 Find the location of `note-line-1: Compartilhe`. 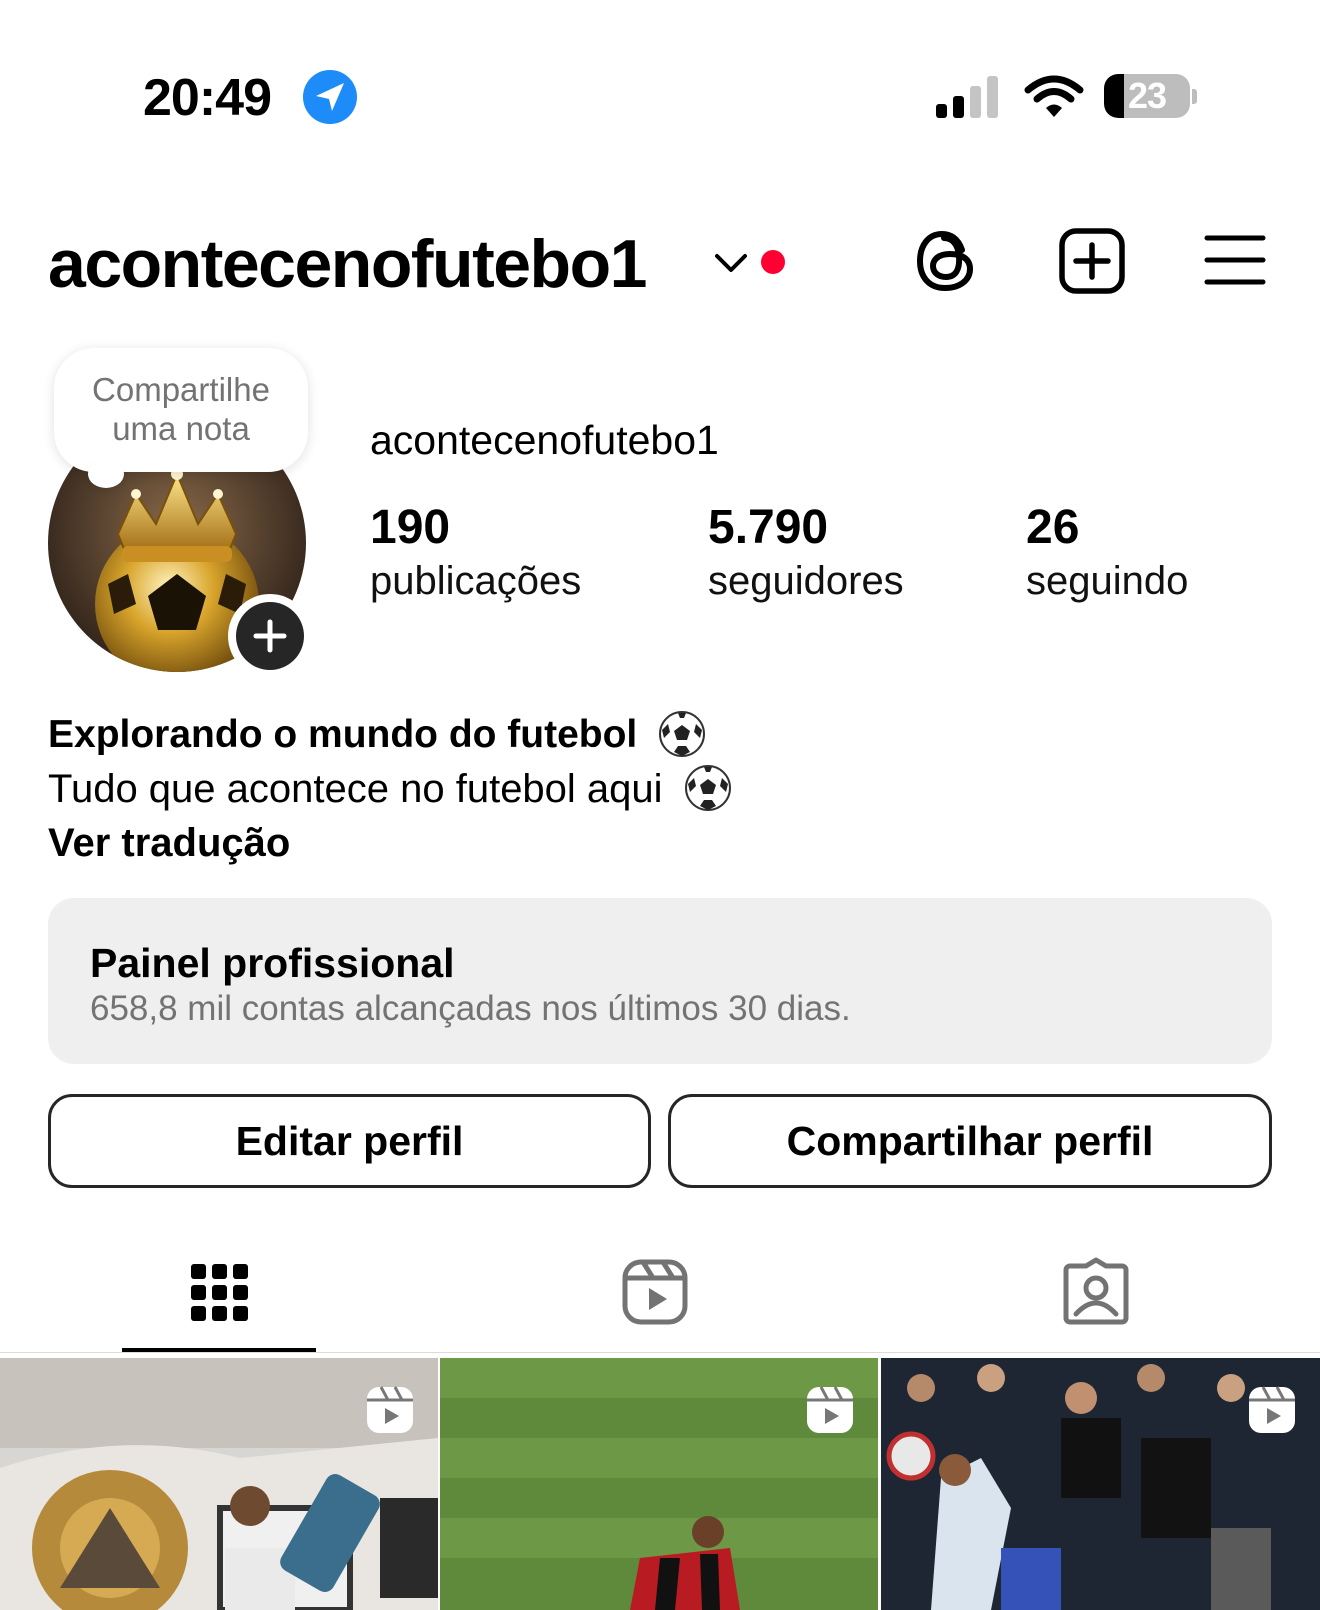

note-line-1: Compartilhe is located at coordinates (181, 389).